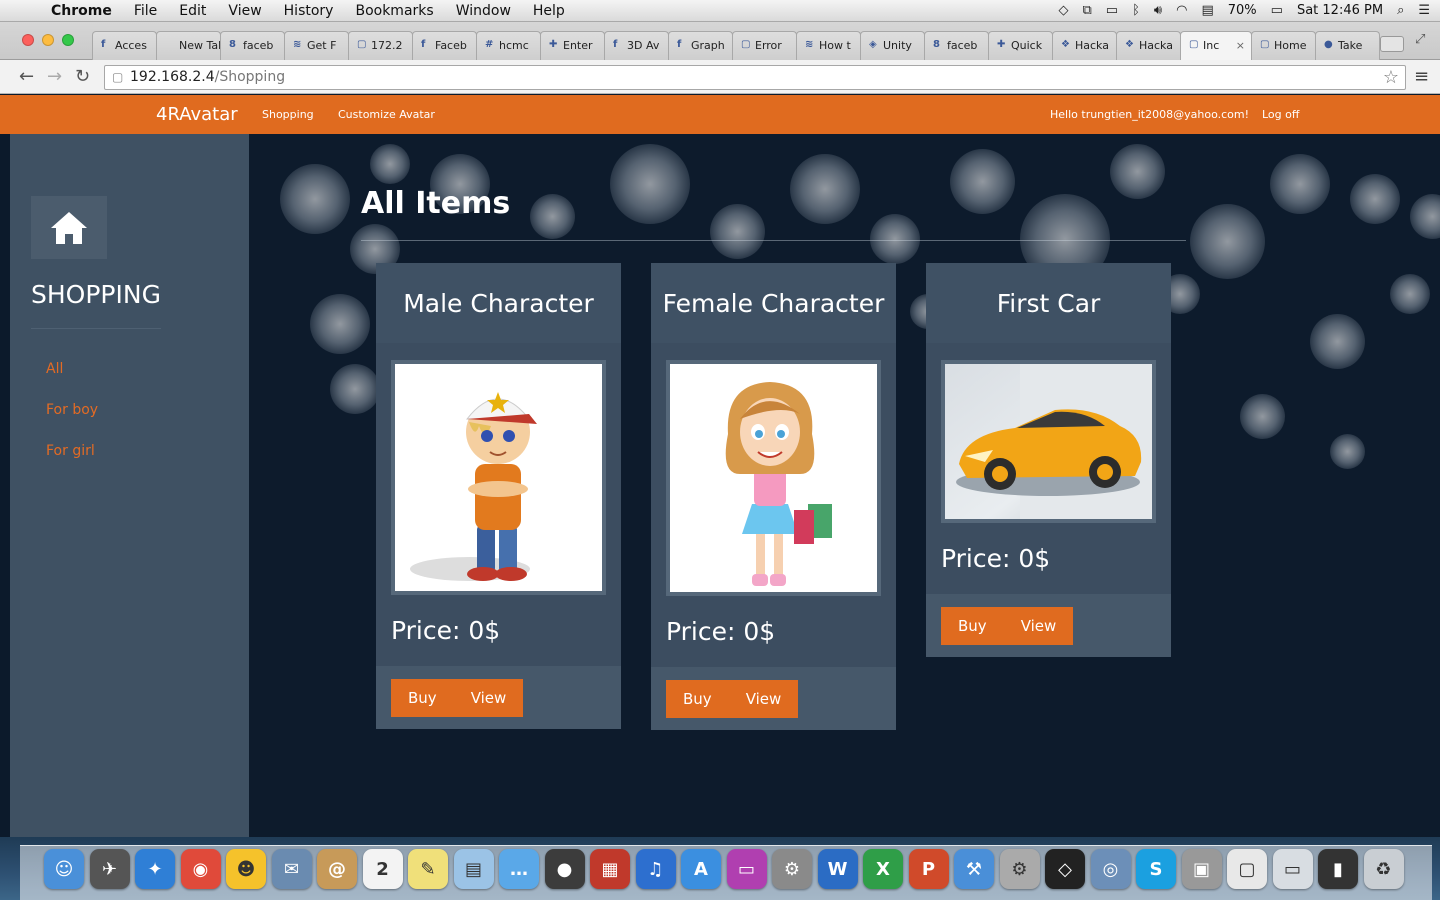  I want to click on wifi-icon: ◠, so click(1181, 10).